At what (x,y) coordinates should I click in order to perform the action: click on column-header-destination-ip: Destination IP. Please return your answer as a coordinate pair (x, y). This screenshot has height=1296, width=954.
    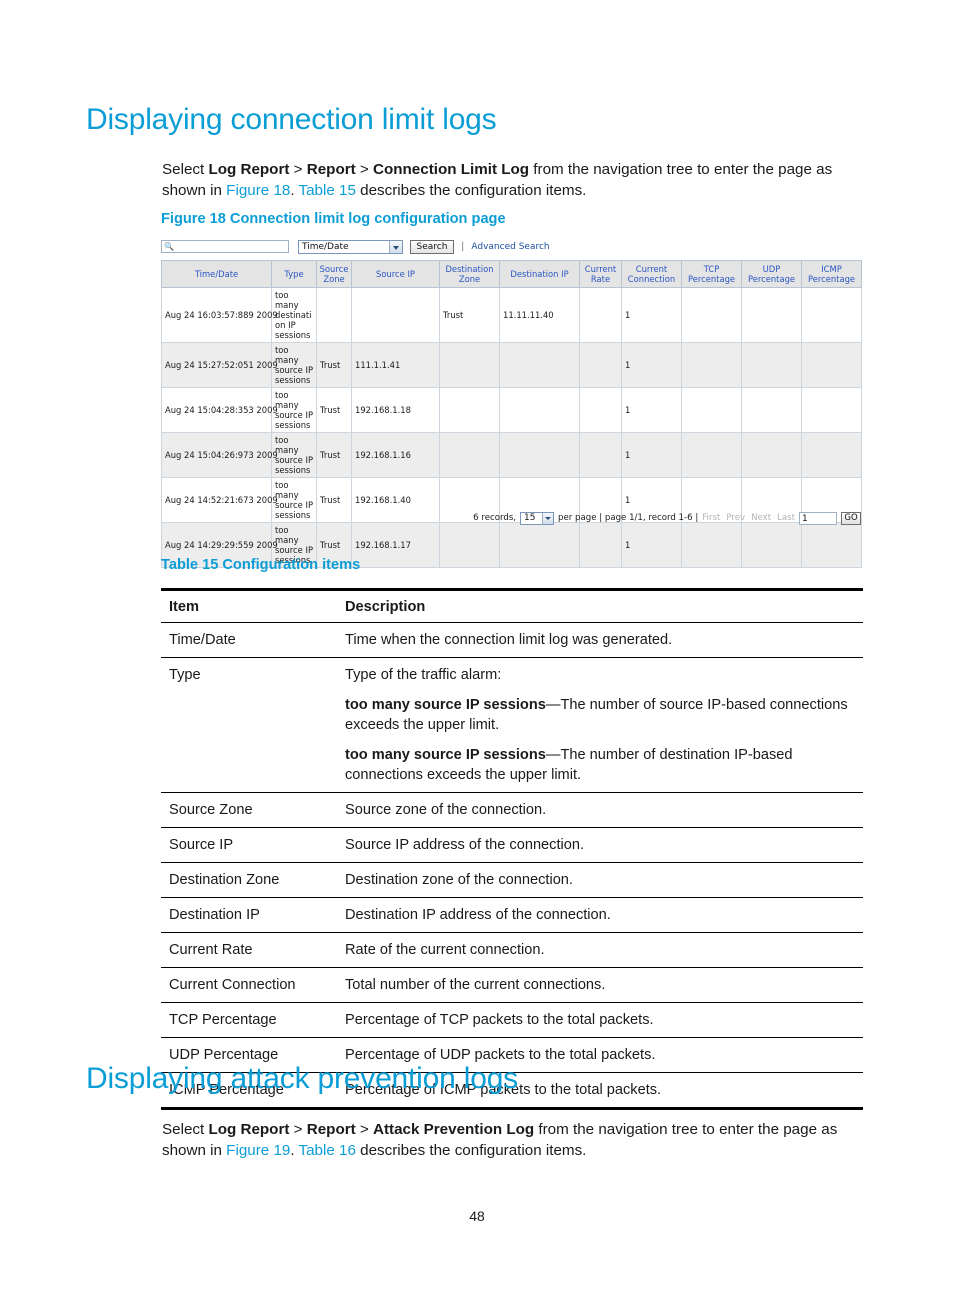
    Looking at the image, I should click on (539, 274).